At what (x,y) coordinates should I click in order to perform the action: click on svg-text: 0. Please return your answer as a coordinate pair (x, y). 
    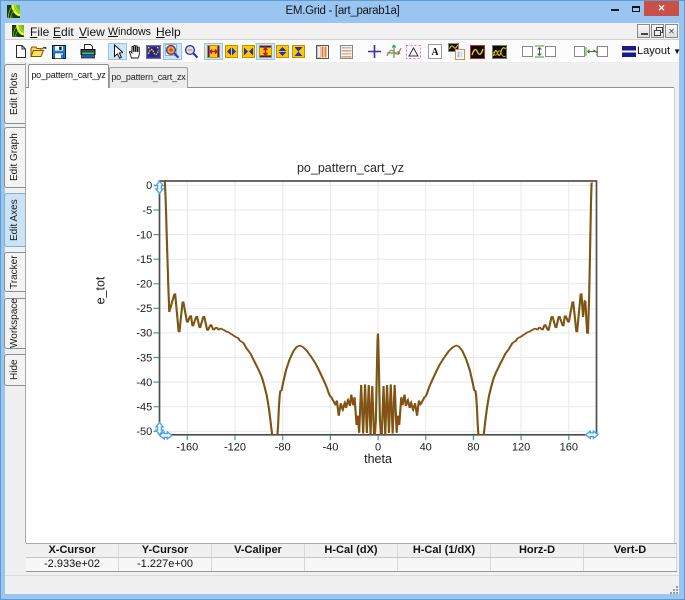
    Looking at the image, I should click on (149, 186).